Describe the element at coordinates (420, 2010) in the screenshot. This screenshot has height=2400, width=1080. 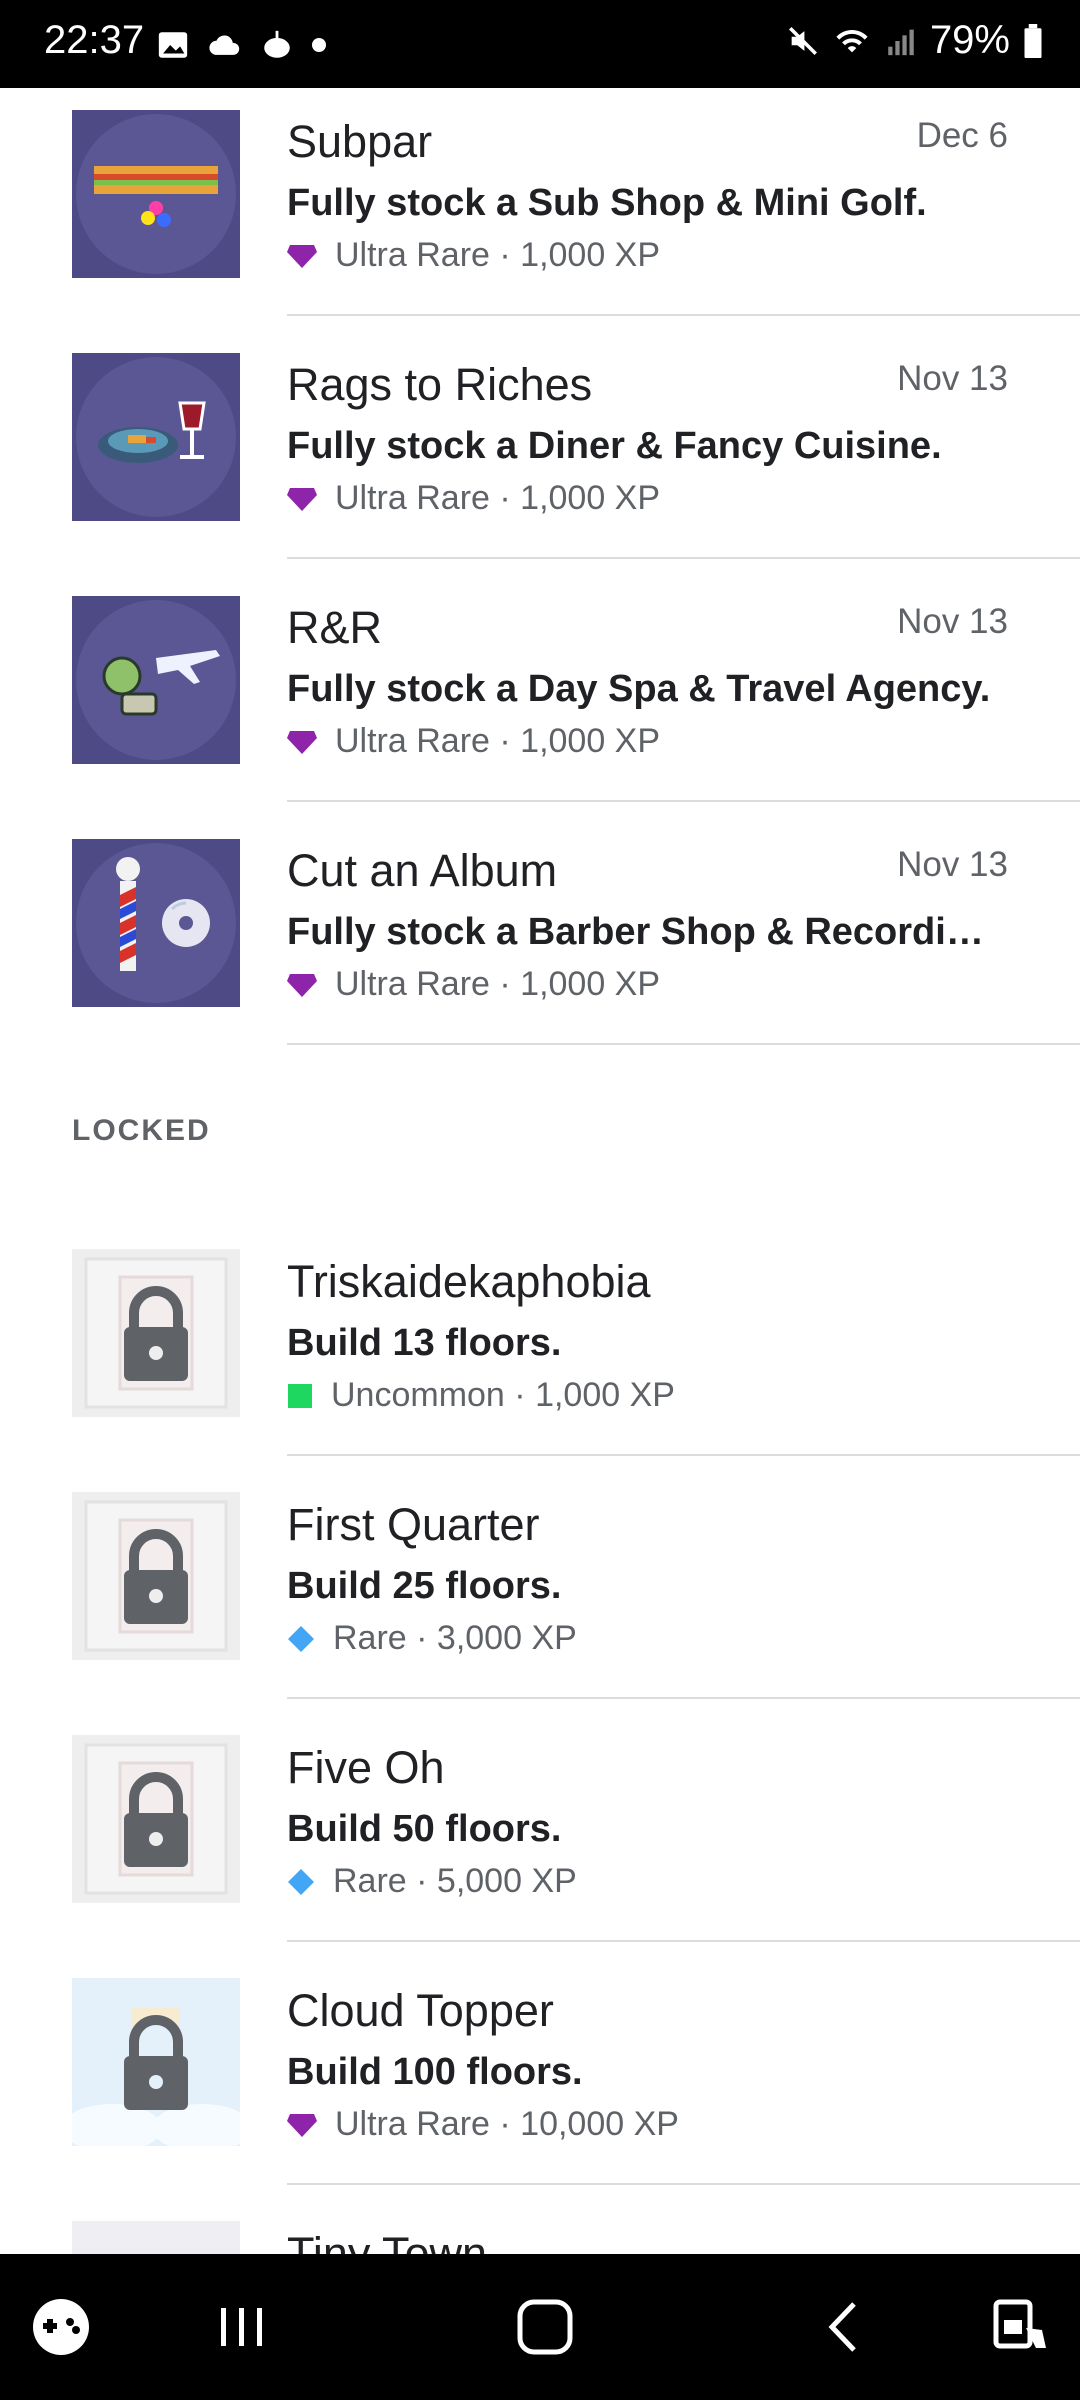
I see `achievement-title: Cloud Topper` at that location.